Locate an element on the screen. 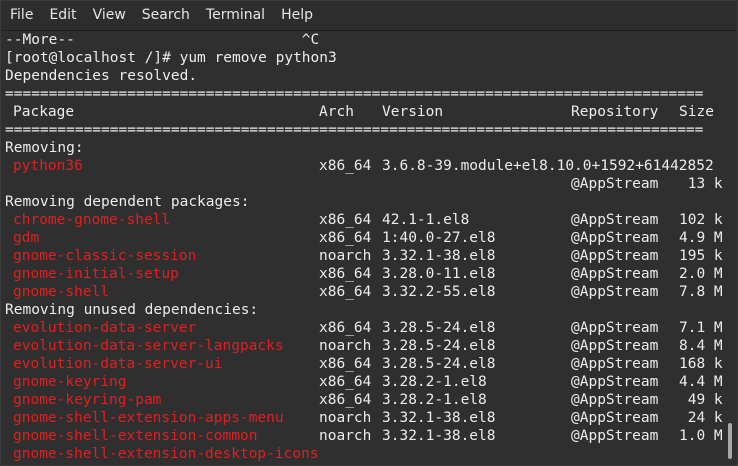 The image size is (738, 466). command-line: [root@localhost /]# yum remove python3 is located at coordinates (171, 58).